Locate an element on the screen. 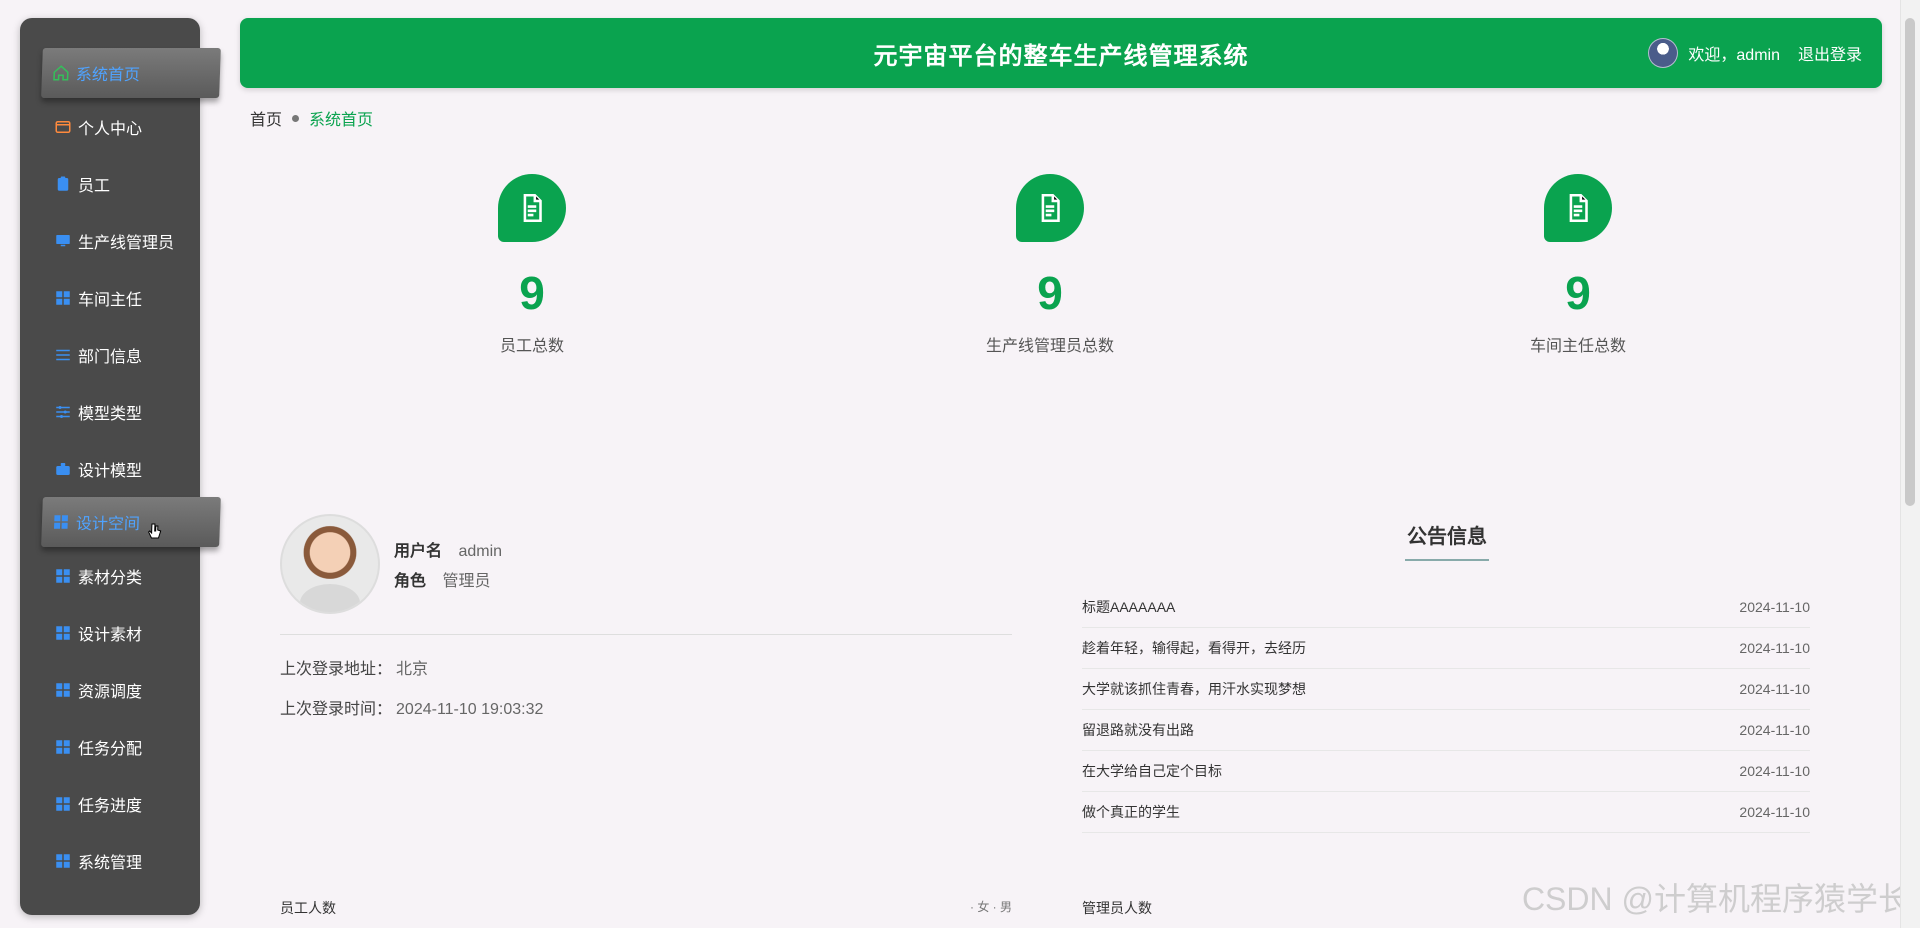 The image size is (1920, 928). notice-item-title: 做个真正的学生 is located at coordinates (1131, 812).